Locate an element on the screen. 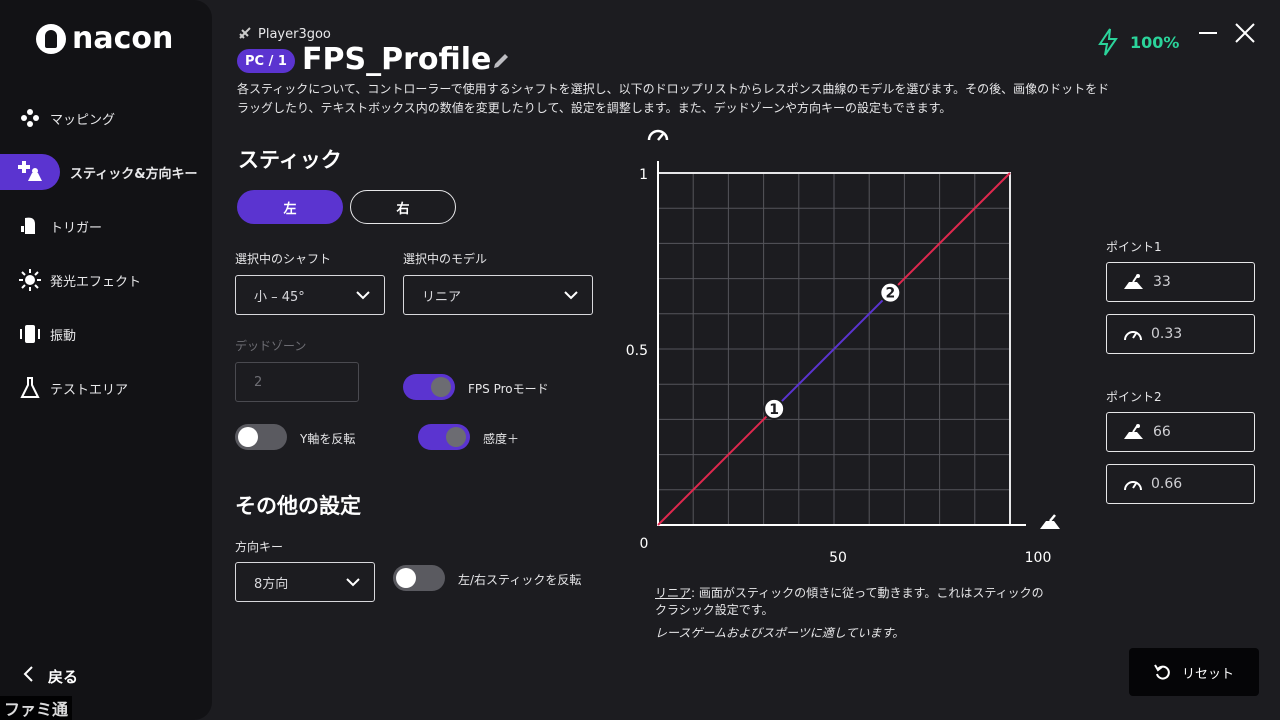  minimize-button is located at coordinates (1208, 33).